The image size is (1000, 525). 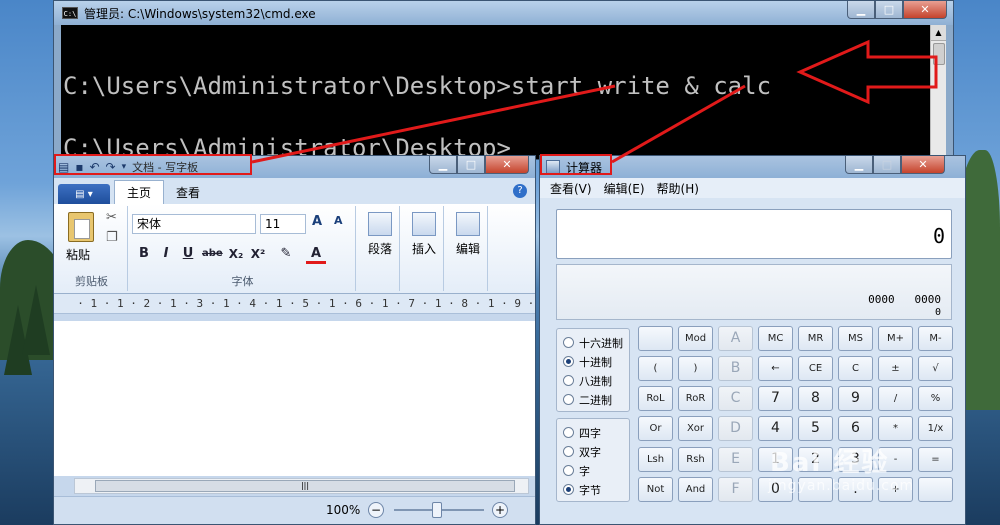 I want to click on word-size-option: 双字, so click(x=596, y=451).